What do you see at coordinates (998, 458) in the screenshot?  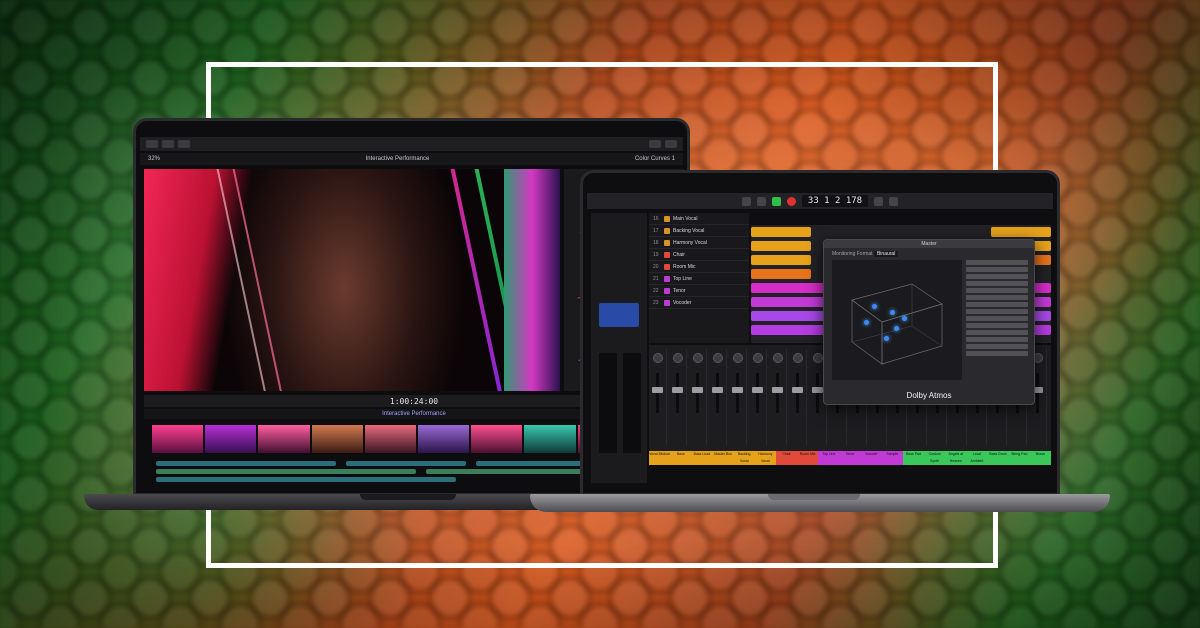 I see `channel-name: Bass Drum` at bounding box center [998, 458].